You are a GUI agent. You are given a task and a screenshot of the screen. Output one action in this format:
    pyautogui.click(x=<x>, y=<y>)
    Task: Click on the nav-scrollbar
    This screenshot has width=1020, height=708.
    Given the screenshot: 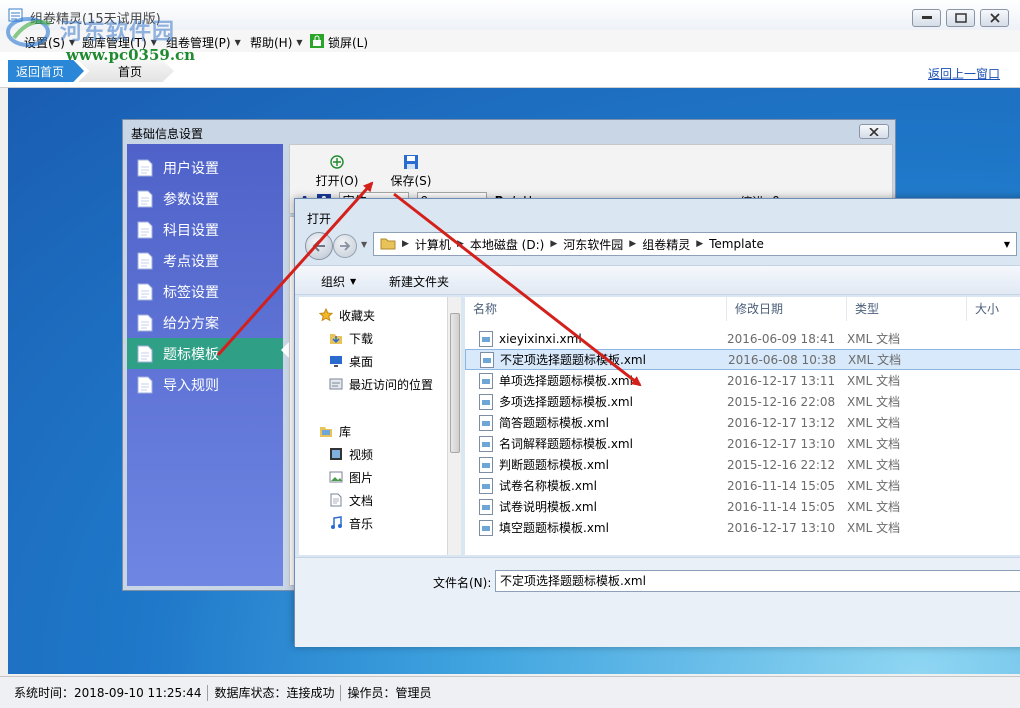 What is the action you would take?
    pyautogui.click(x=454, y=426)
    